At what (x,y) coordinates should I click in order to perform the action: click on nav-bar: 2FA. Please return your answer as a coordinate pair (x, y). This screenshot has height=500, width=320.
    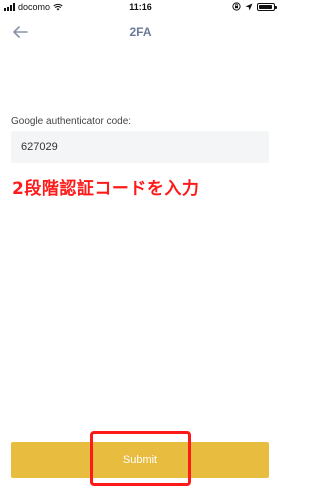
    Looking at the image, I should click on (140, 32).